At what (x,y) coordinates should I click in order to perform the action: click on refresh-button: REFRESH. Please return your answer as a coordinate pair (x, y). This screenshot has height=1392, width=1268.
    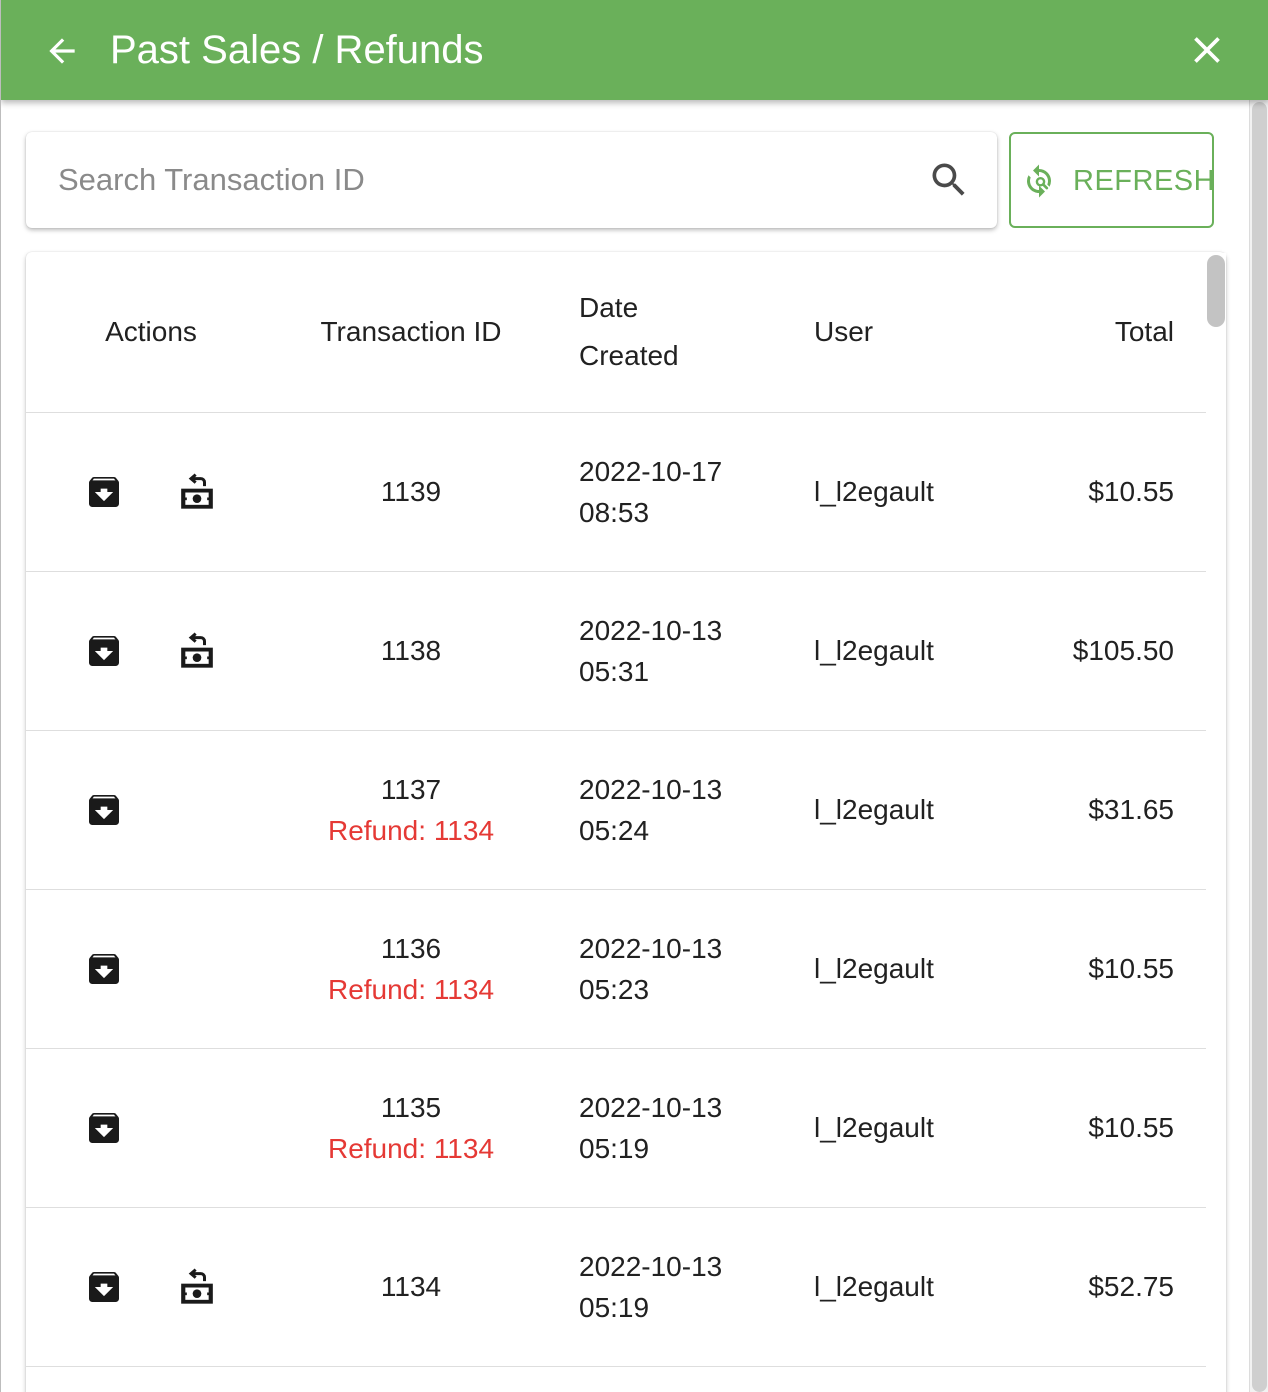
    Looking at the image, I should click on (1112, 180).